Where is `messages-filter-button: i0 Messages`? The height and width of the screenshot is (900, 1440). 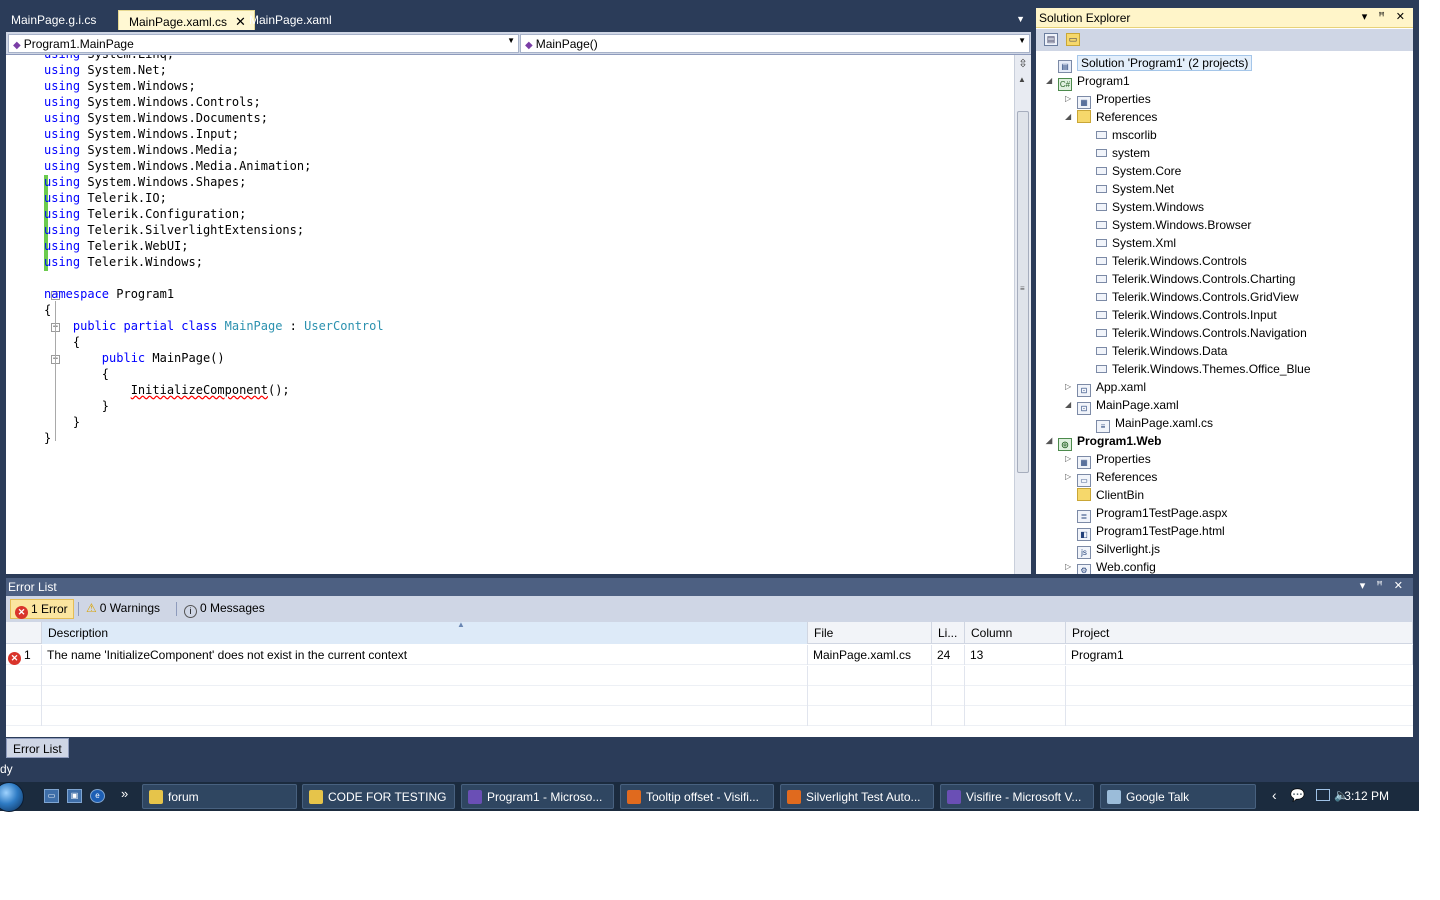
messages-filter-button: i0 Messages is located at coordinates (225, 609).